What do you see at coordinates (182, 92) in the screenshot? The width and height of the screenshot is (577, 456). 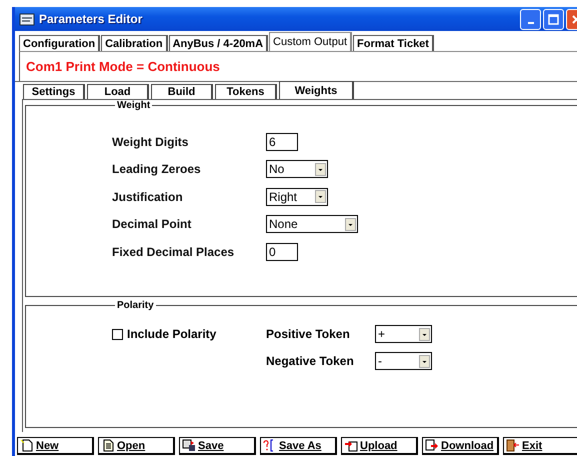 I see `tab: Build` at bounding box center [182, 92].